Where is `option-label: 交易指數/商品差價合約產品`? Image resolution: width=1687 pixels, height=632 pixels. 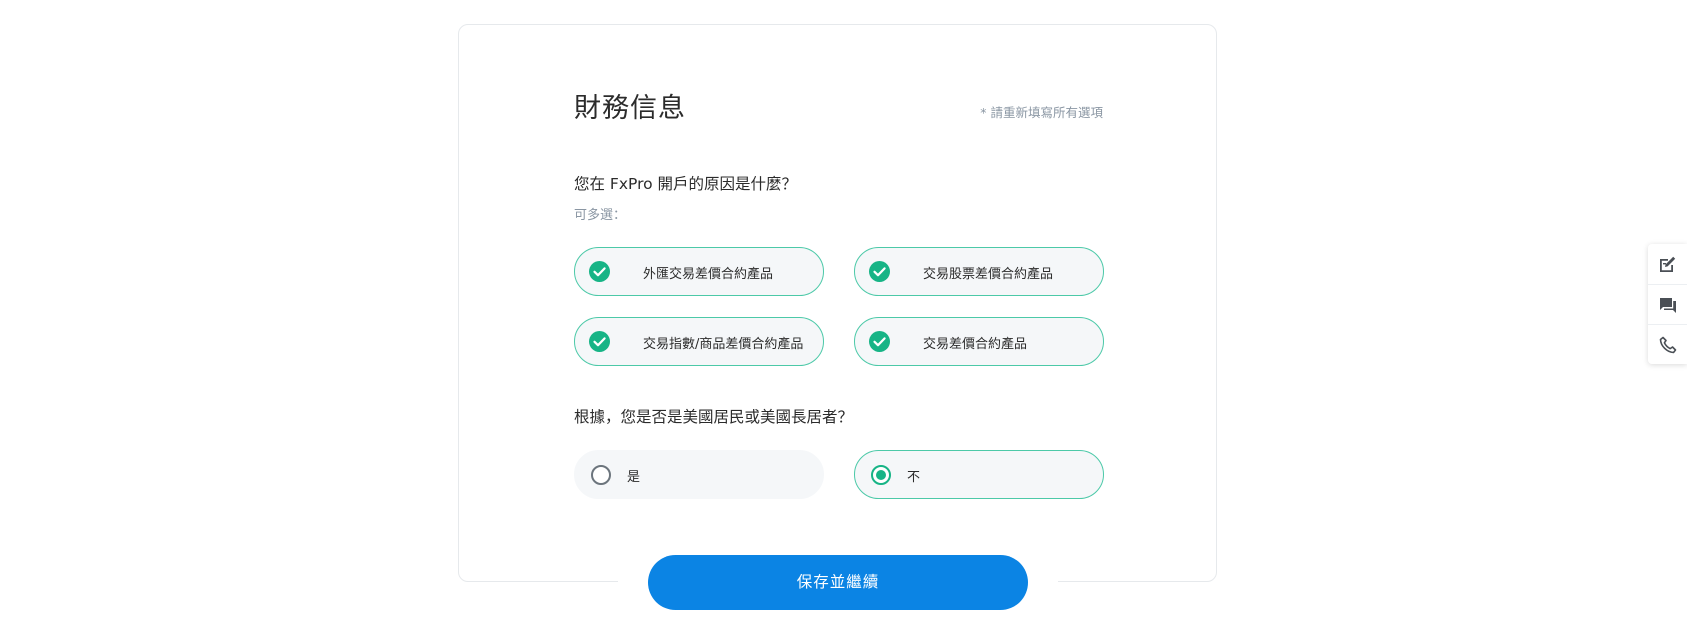
option-label: 交易指數/商品差價合約產品 is located at coordinates (723, 344).